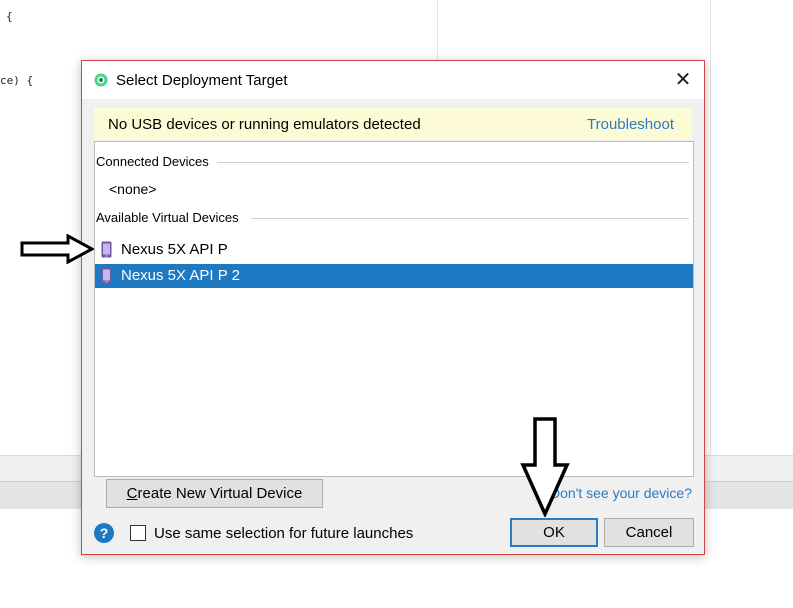  Describe the element at coordinates (167, 217) in the screenshot. I see `section-available-devices: Available Virtual Devices` at that location.